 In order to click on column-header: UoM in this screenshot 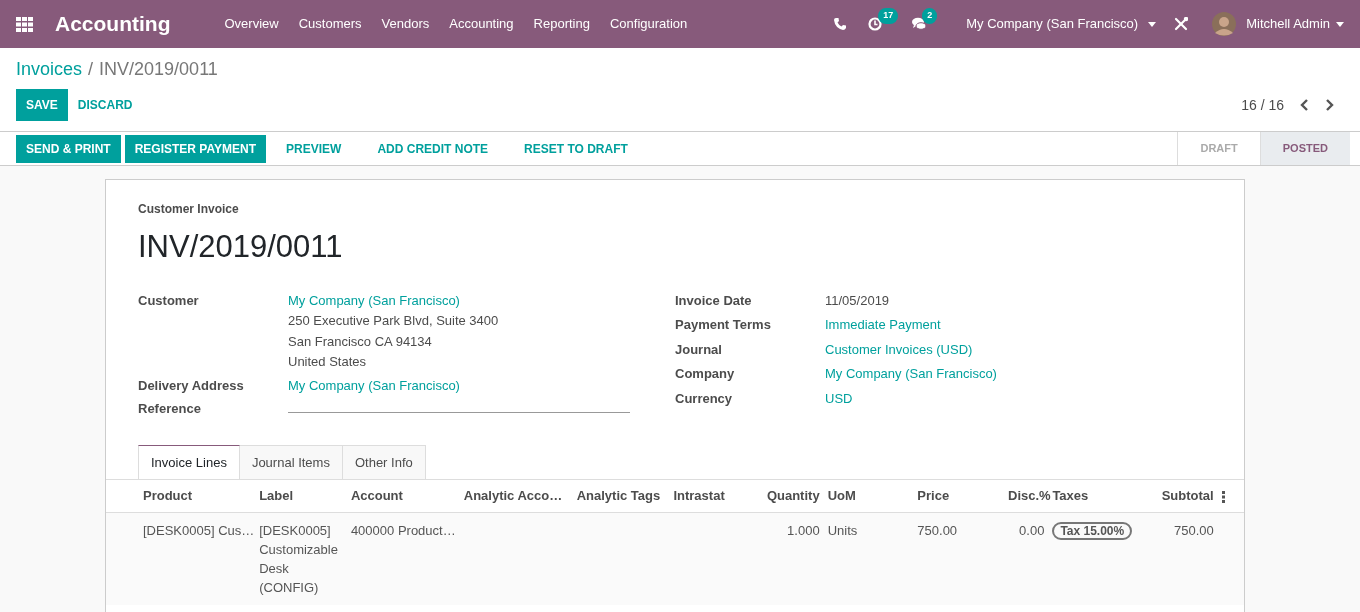, I will do `click(868, 495)`.